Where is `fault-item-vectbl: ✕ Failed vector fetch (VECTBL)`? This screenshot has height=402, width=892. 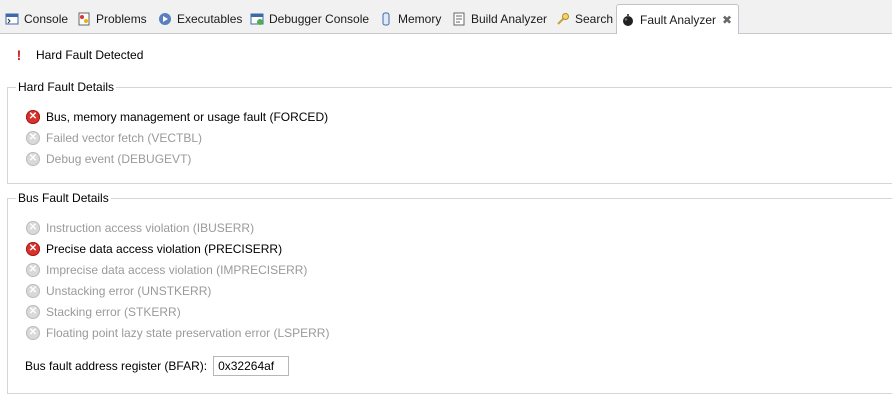 fault-item-vectbl: ✕ Failed vector fetch (VECTBL) is located at coordinates (114, 138).